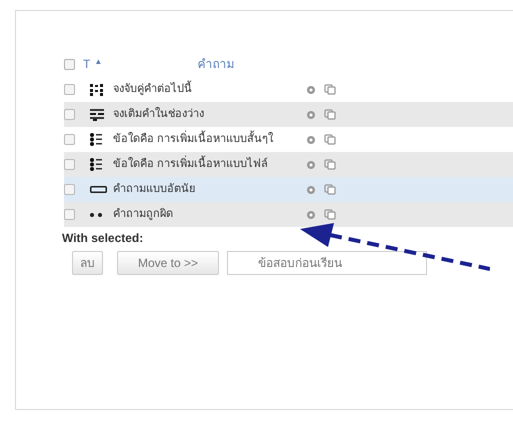 Image resolution: width=513 pixels, height=441 pixels. I want to click on question-name: คำถามถูกผิด, so click(143, 214).